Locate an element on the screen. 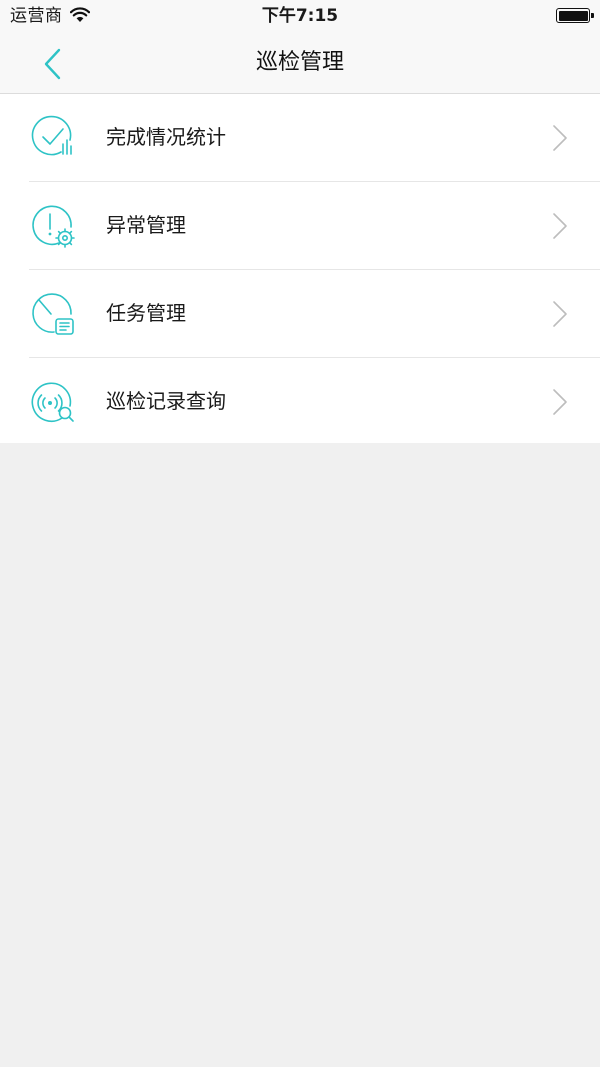  menu-item-label: 异常管理 is located at coordinates (146, 225).